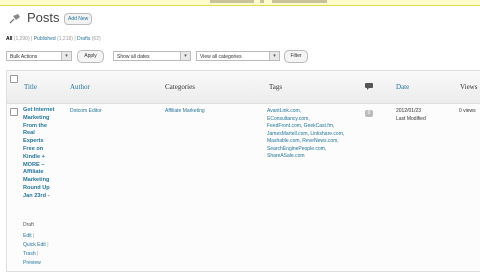  What do you see at coordinates (180, 87) in the screenshot?
I see `column-categories: Categories` at bounding box center [180, 87].